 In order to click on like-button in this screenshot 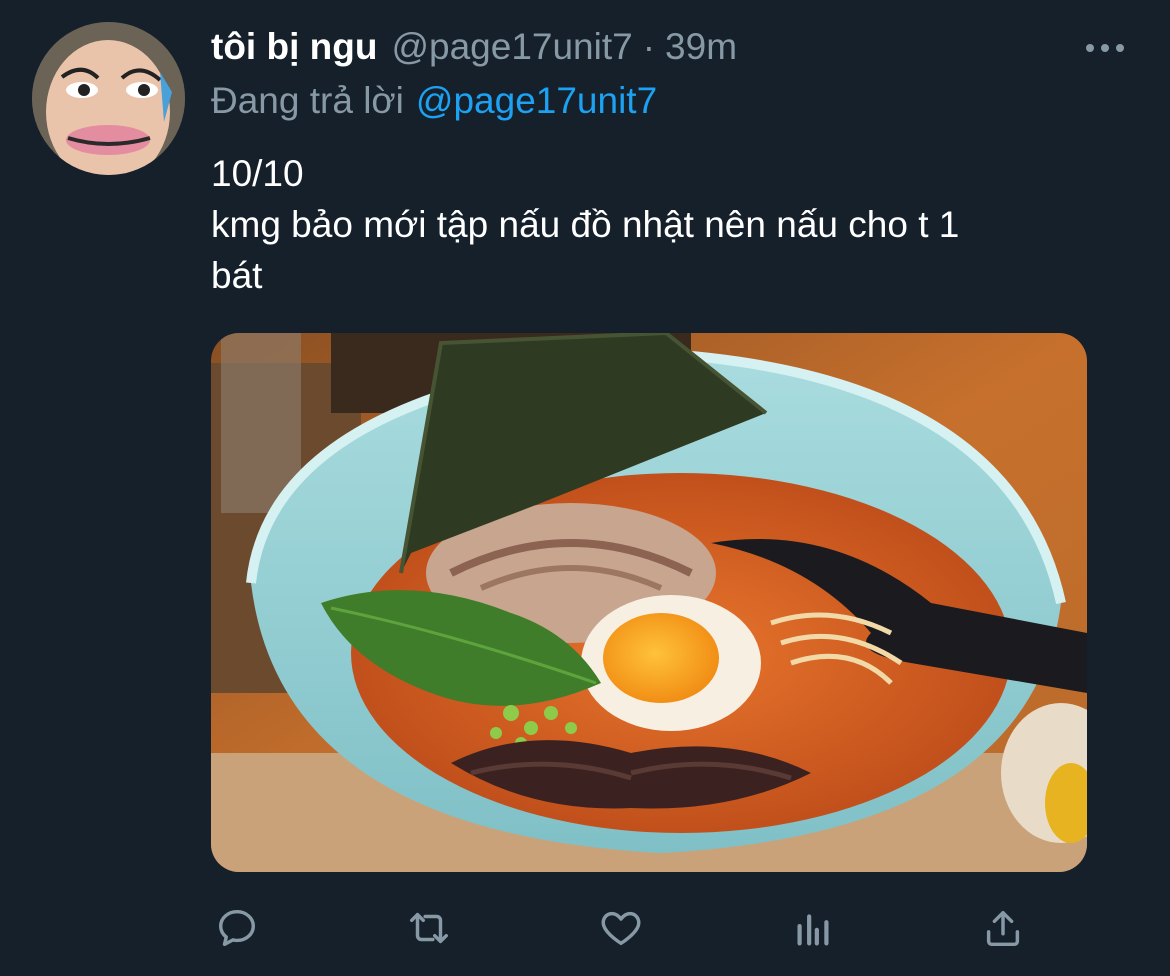, I will do `click(621, 928)`.